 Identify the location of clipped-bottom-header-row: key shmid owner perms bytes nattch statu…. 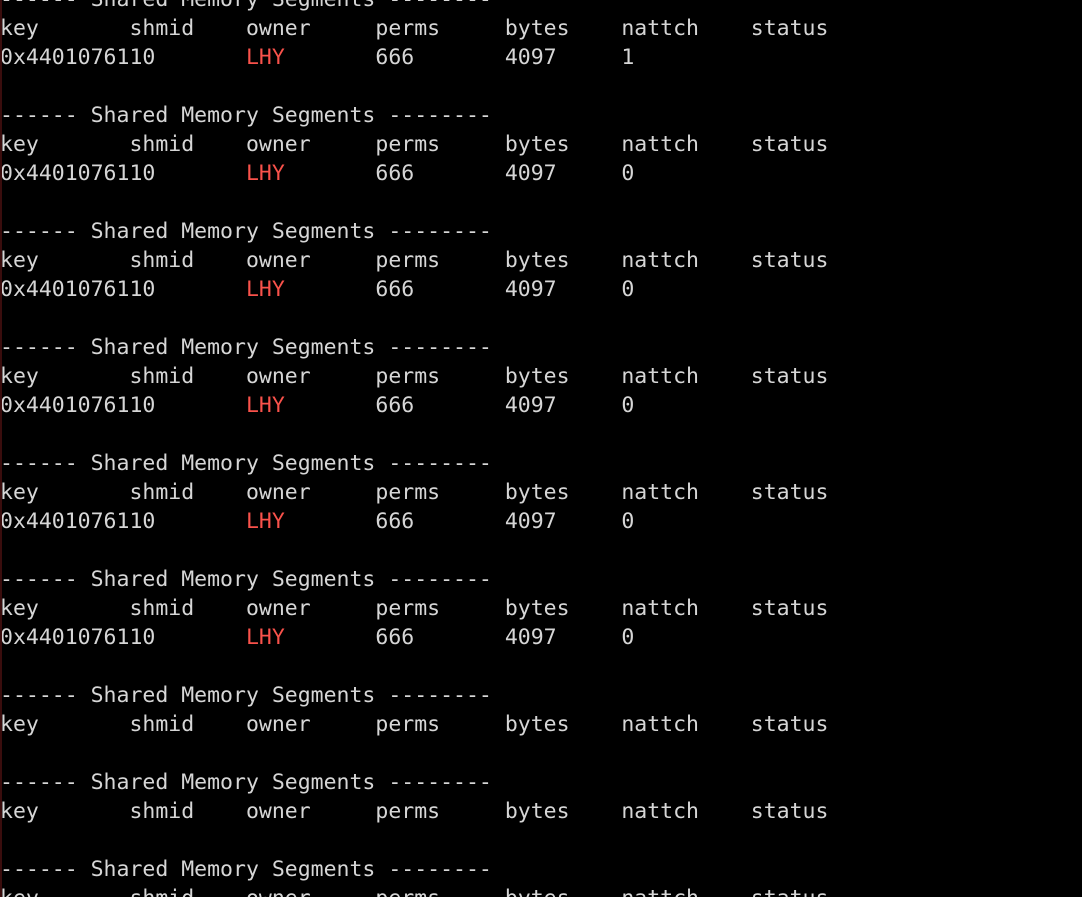
(541, 890).